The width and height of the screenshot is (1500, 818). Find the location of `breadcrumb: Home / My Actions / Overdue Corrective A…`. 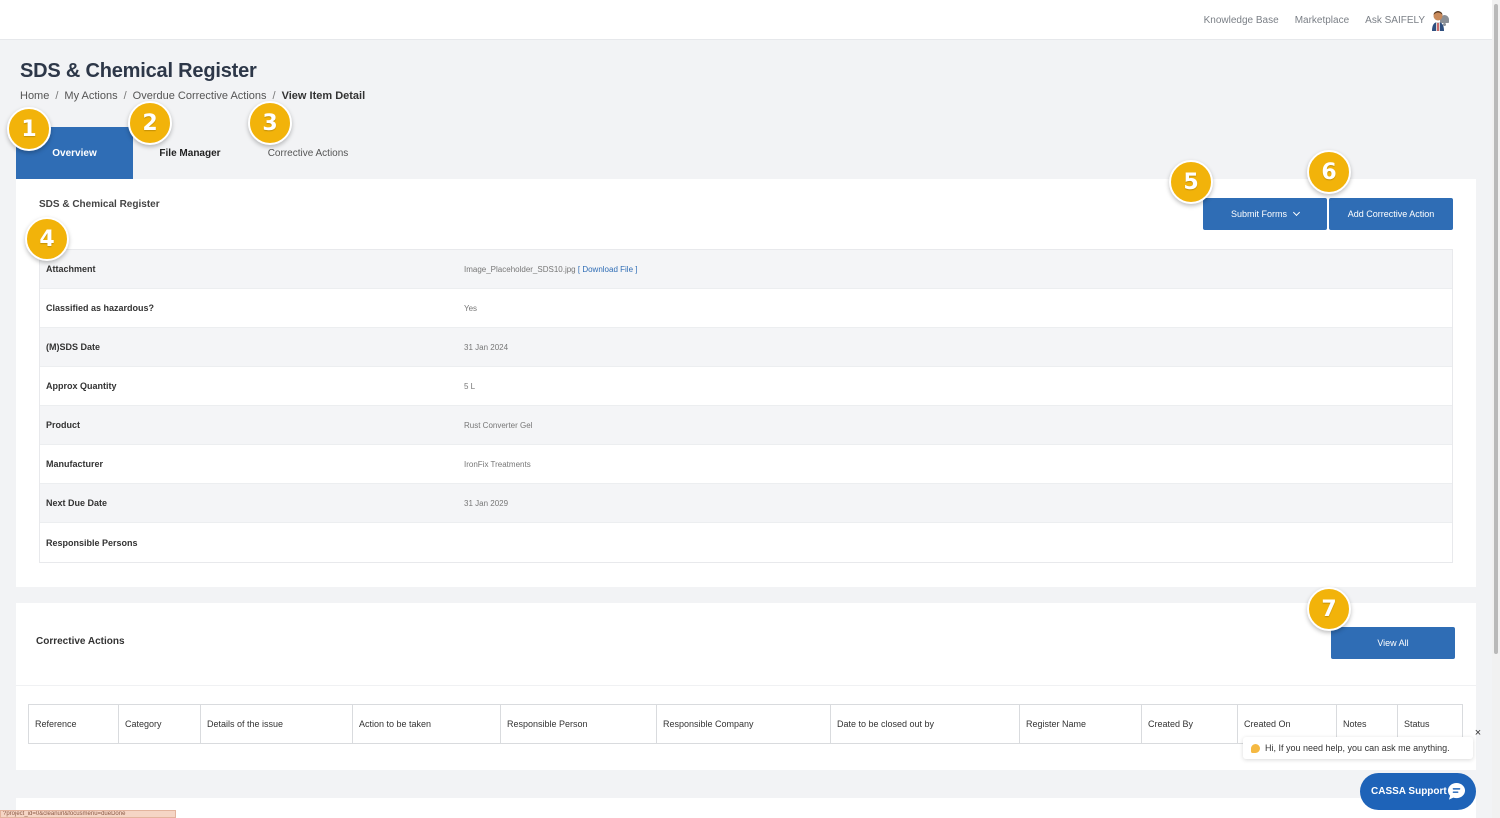

breadcrumb: Home / My Actions / Overdue Corrective A… is located at coordinates (192, 96).